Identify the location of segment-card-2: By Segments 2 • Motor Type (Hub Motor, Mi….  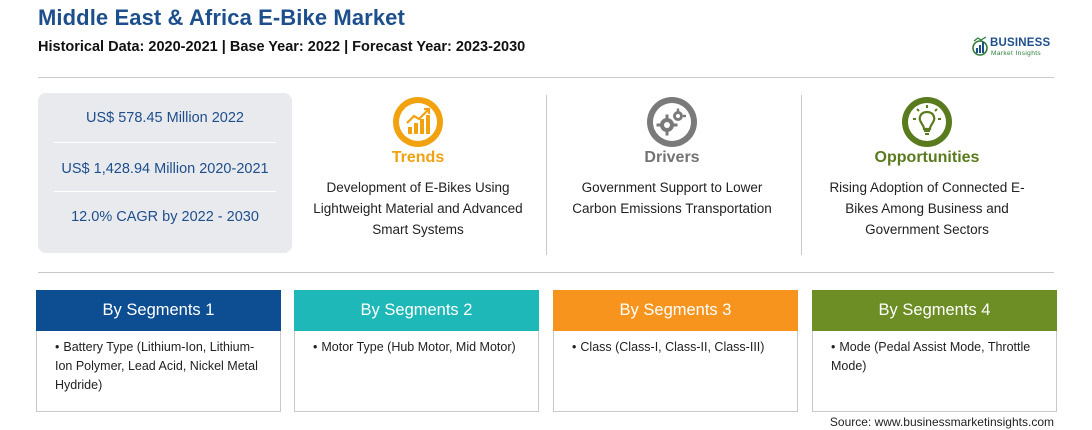
(416, 351).